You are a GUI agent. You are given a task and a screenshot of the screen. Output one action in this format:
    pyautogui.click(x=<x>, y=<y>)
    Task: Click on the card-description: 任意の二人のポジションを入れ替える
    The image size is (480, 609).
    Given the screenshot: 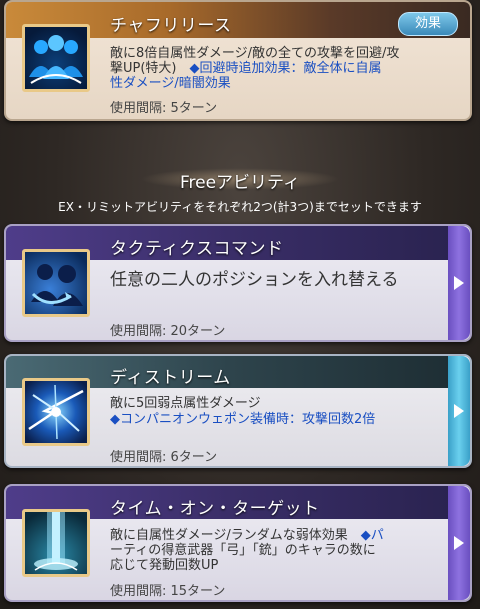 What is the action you would take?
    pyautogui.click(x=254, y=280)
    